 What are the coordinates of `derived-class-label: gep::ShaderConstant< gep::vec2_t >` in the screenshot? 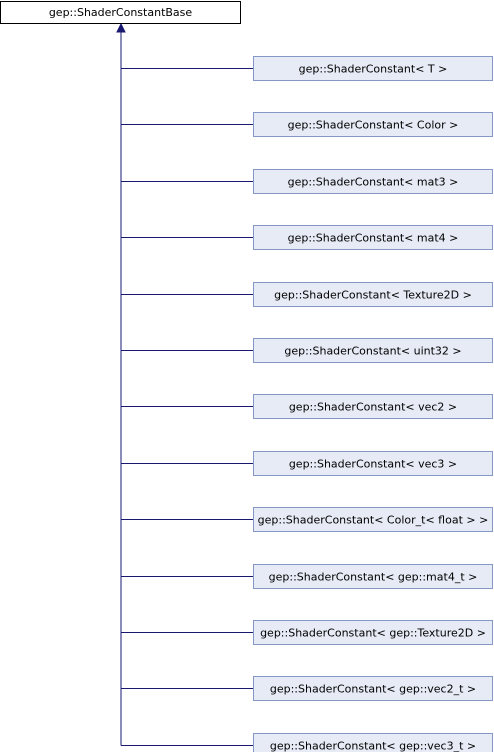 It's located at (373, 689).